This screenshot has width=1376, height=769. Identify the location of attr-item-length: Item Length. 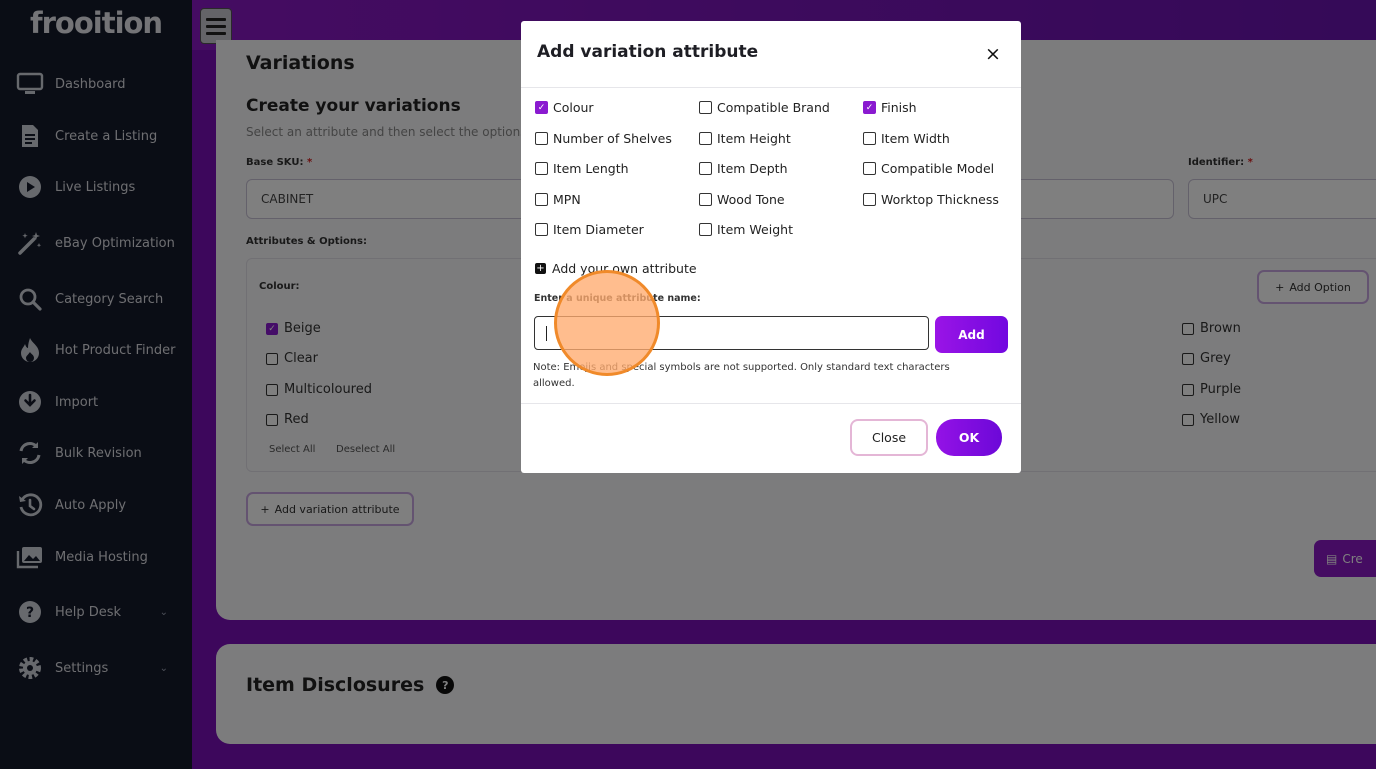
(582, 168).